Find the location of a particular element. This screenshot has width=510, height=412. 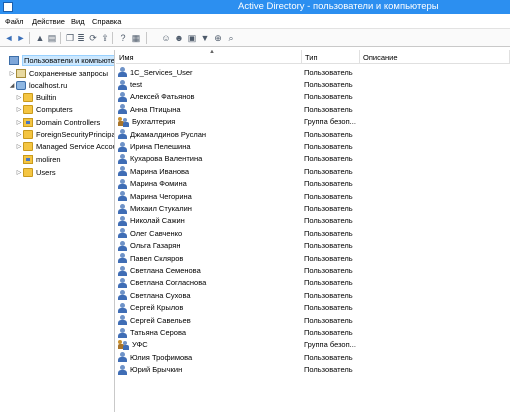

column-header-type: Тип is located at coordinates (331, 57).